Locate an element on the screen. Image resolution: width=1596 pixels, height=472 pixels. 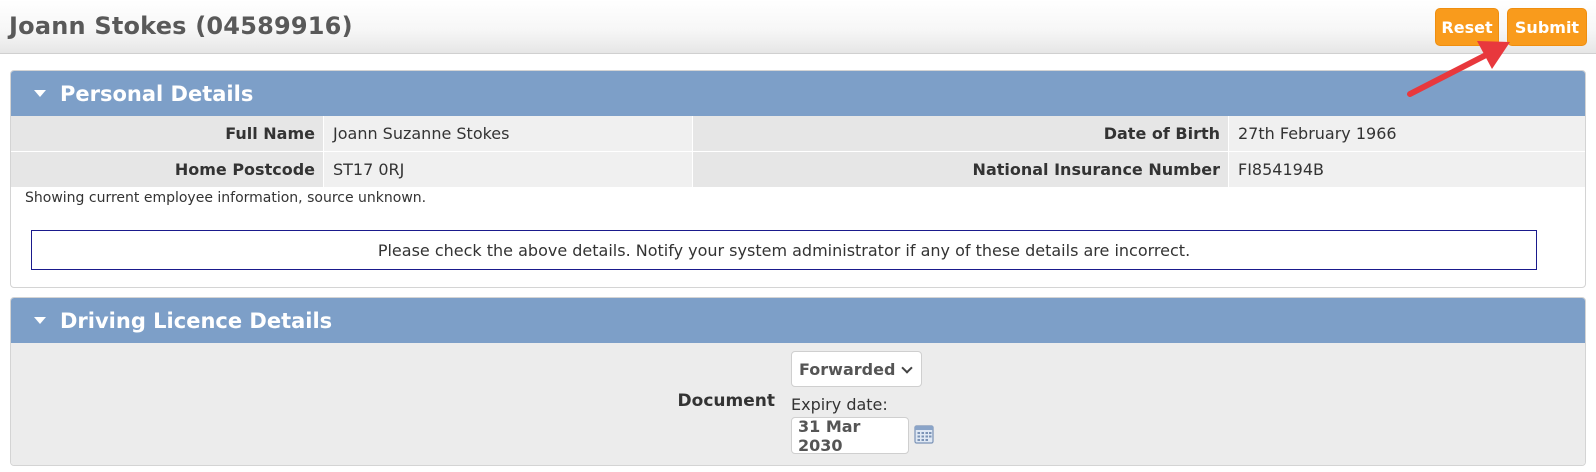
document-label: Document is located at coordinates (726, 401).